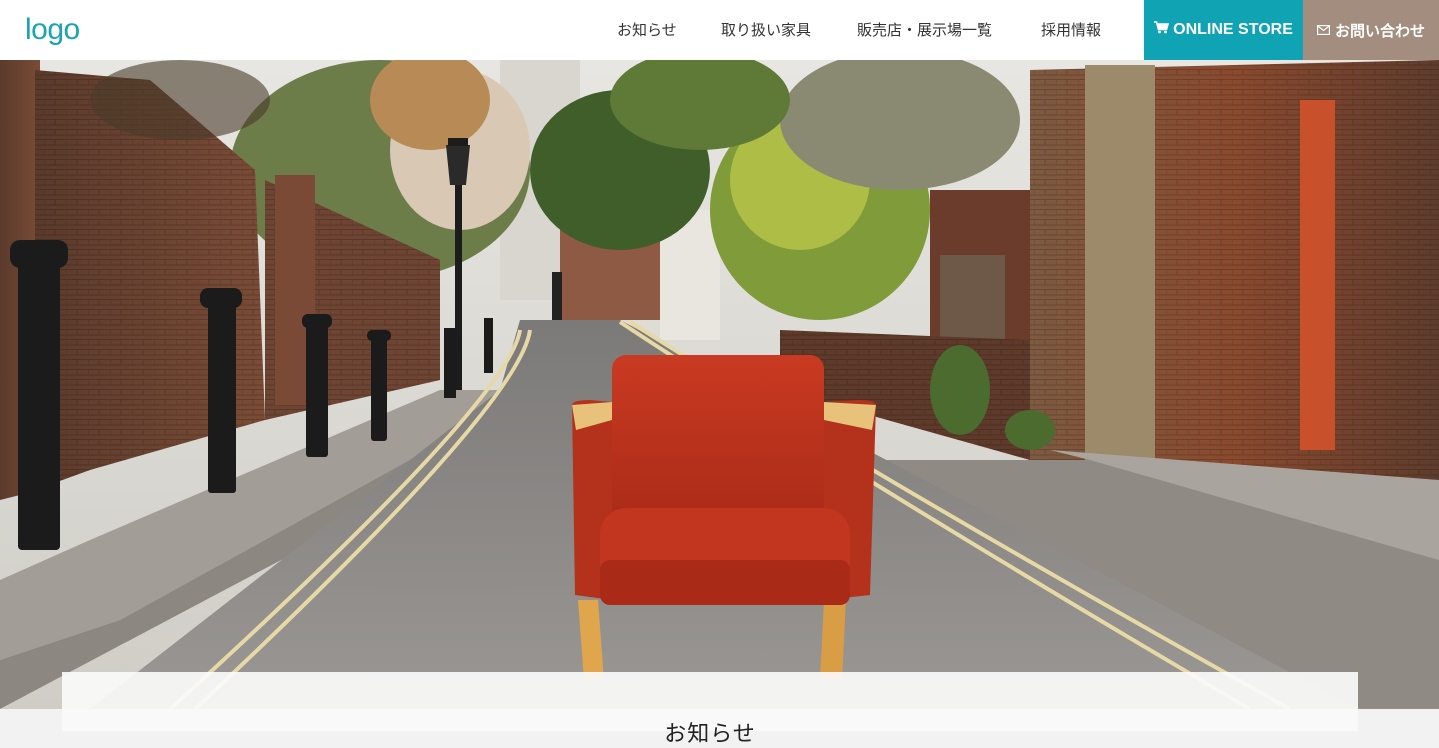 The image size is (1439, 748). Describe the element at coordinates (1071, 30) in the screenshot. I see `nav-item-recruit: 採用情報` at that location.